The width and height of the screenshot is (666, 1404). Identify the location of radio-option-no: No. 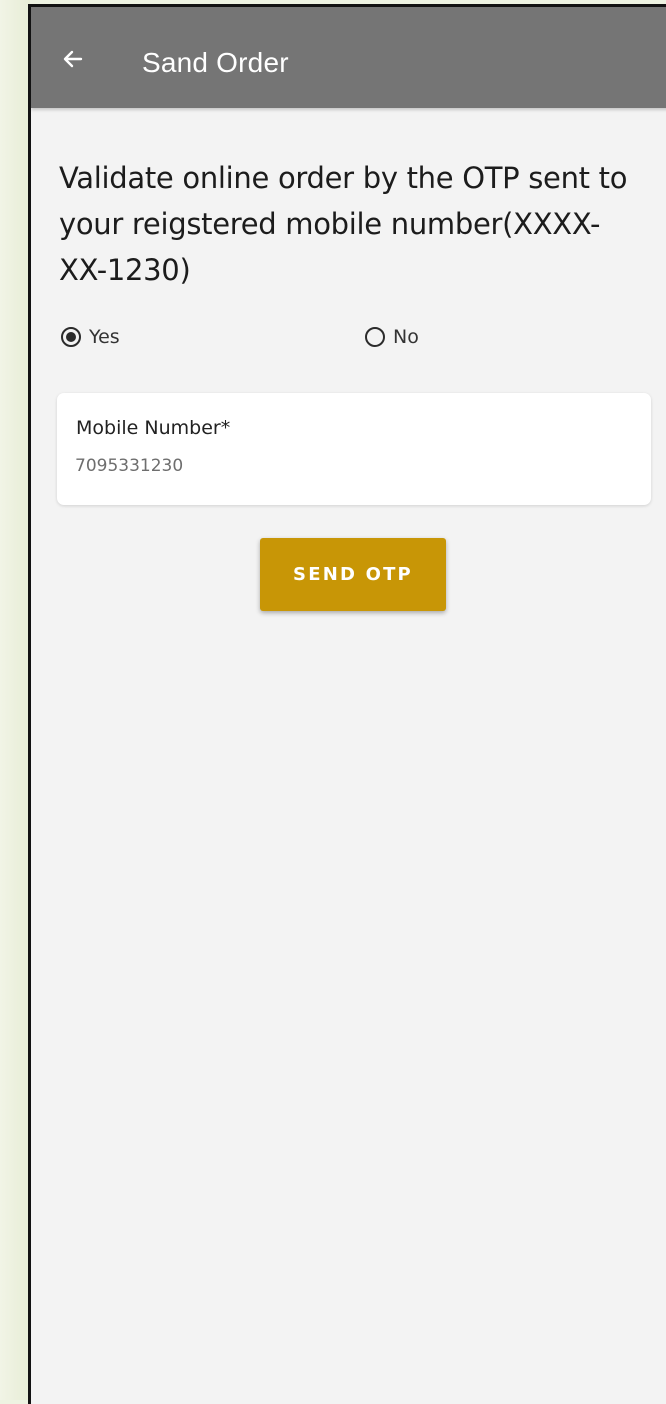
(392, 337).